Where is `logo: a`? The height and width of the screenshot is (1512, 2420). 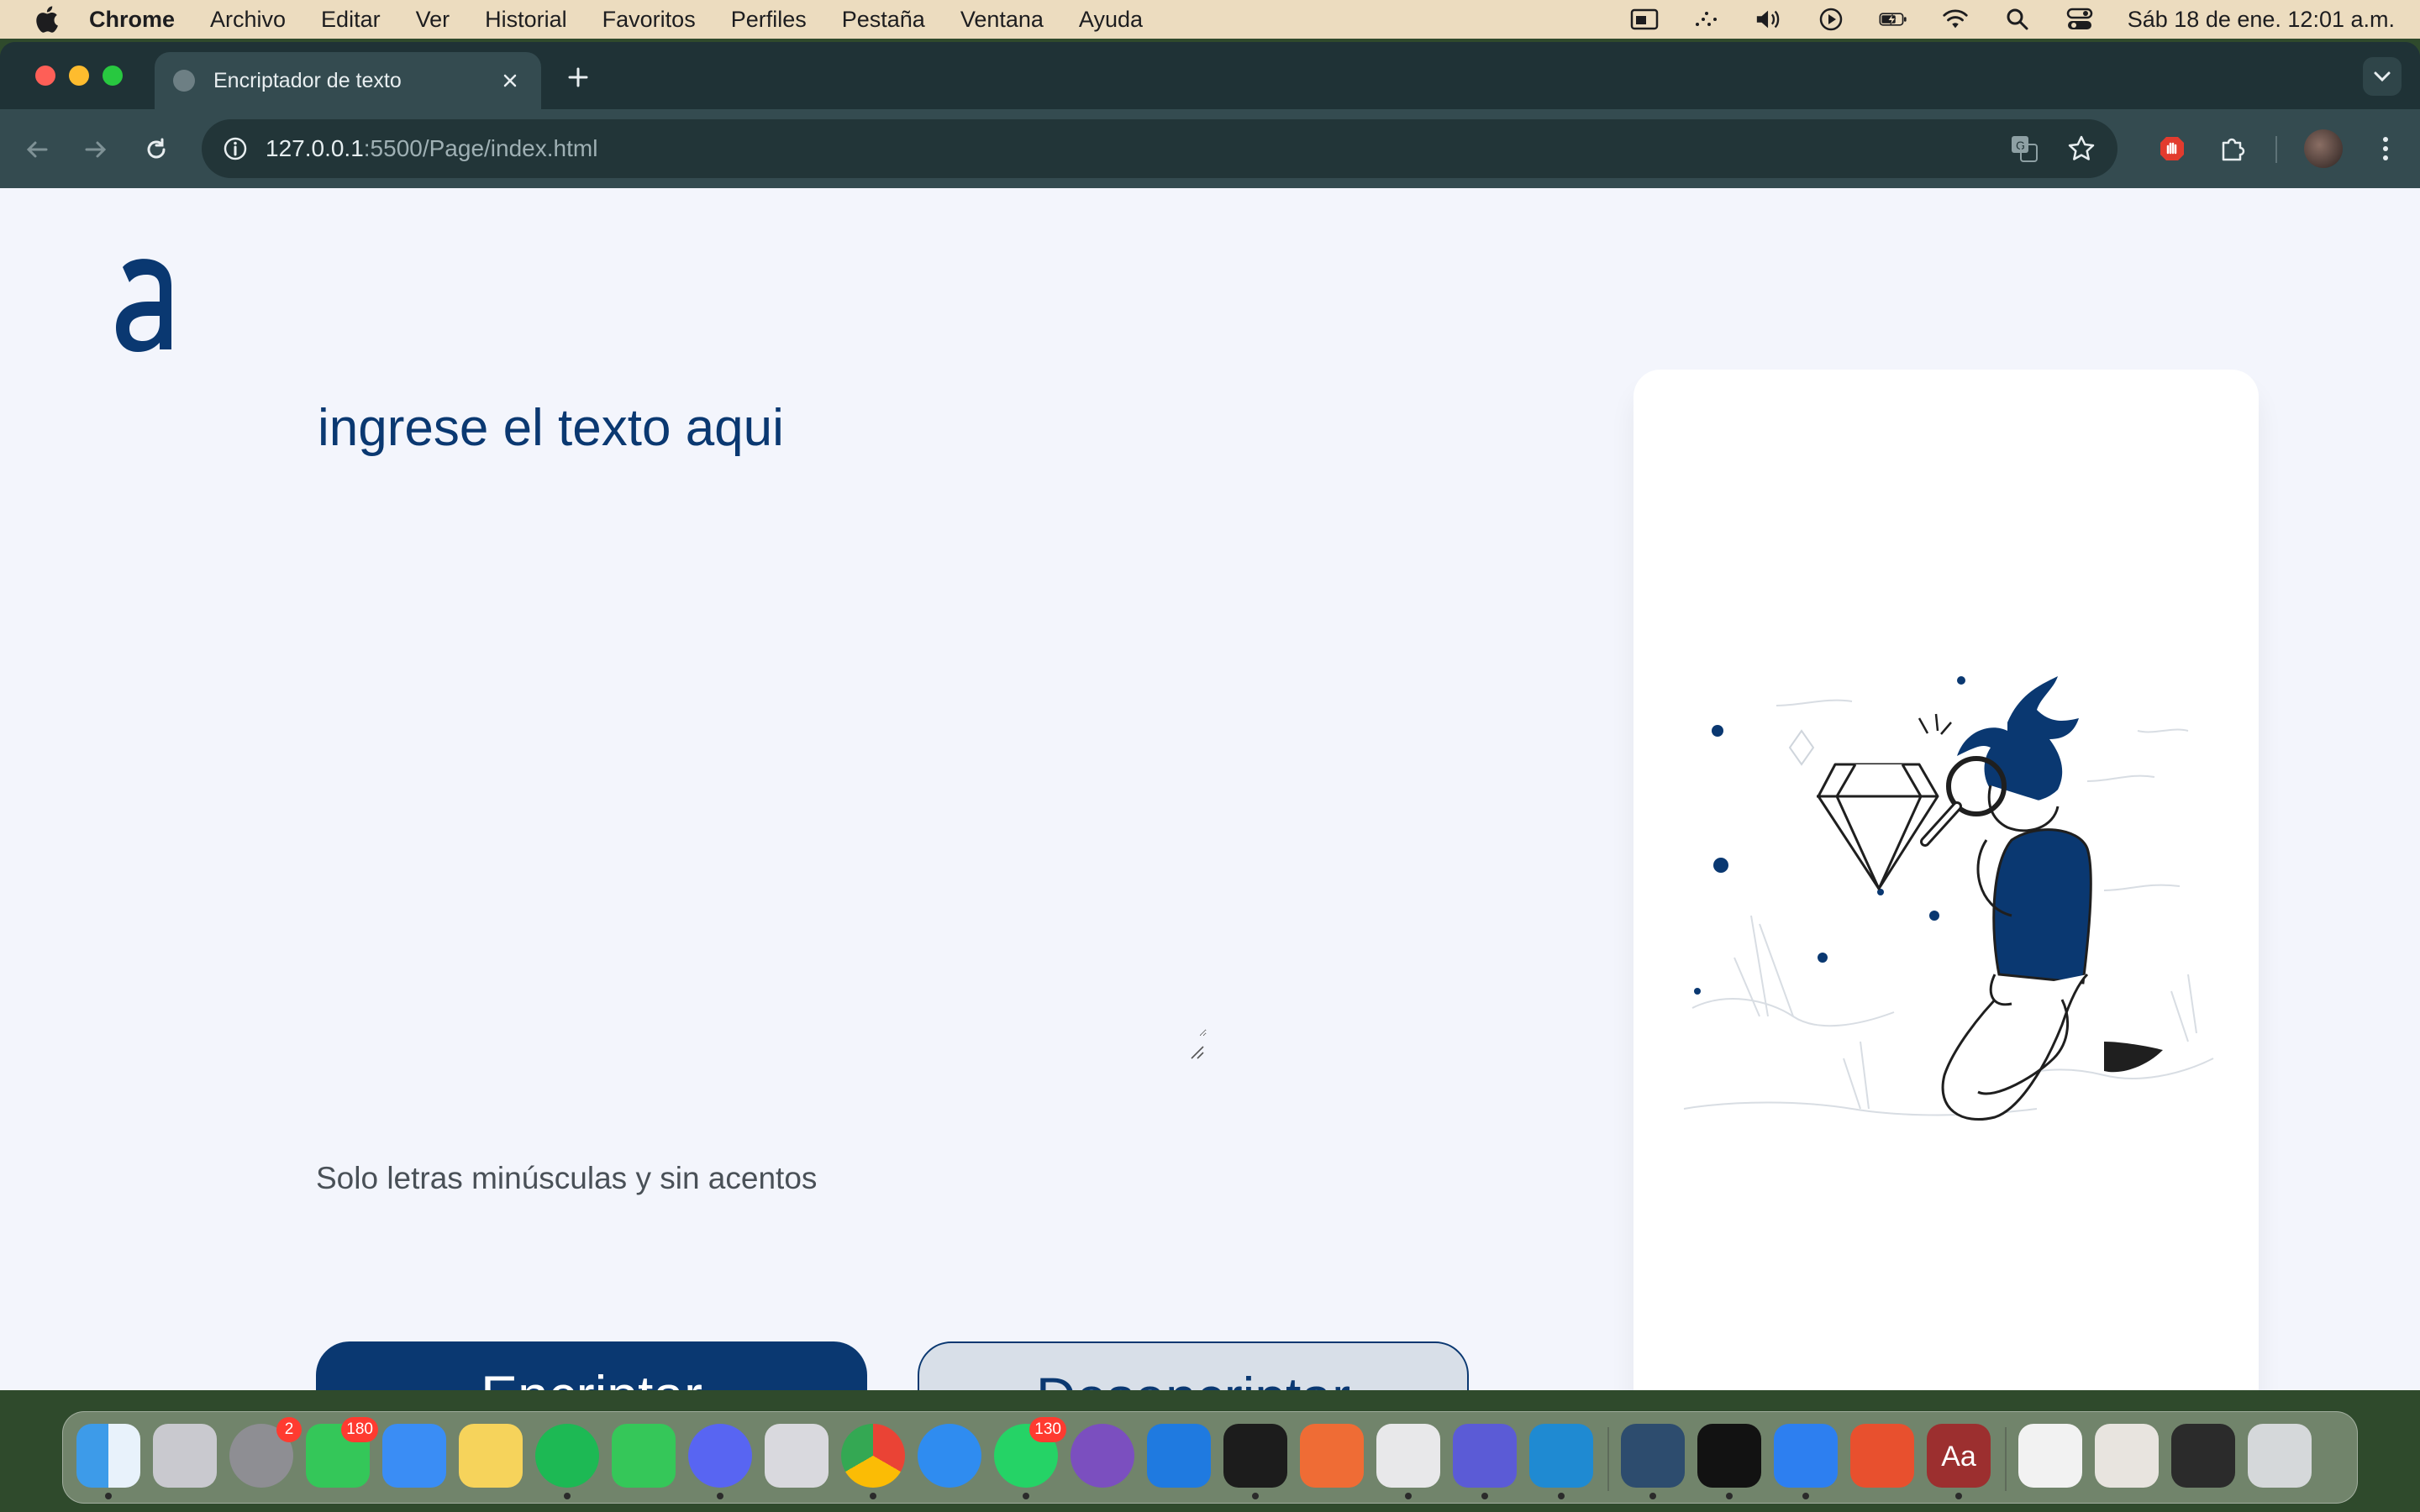
logo: a is located at coordinates (148, 304).